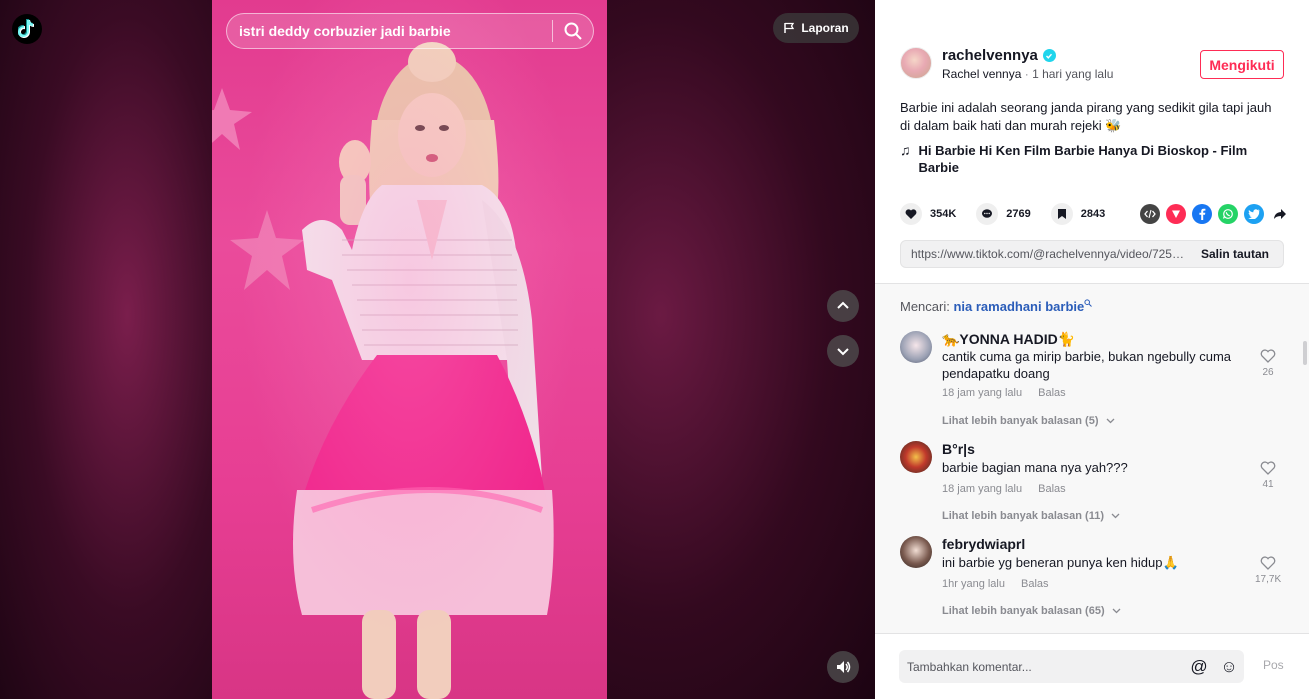  I want to click on heart-icon, so click(911, 214).